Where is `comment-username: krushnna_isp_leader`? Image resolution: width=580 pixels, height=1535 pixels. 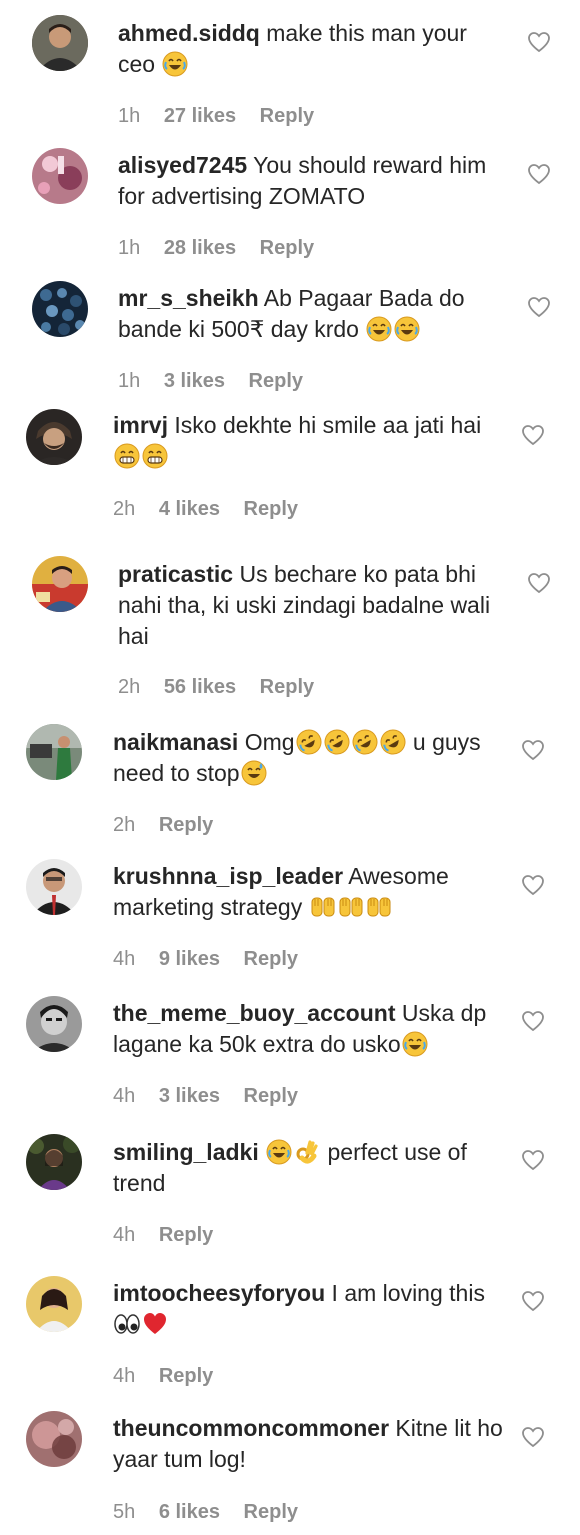 comment-username: krushnna_isp_leader is located at coordinates (228, 876).